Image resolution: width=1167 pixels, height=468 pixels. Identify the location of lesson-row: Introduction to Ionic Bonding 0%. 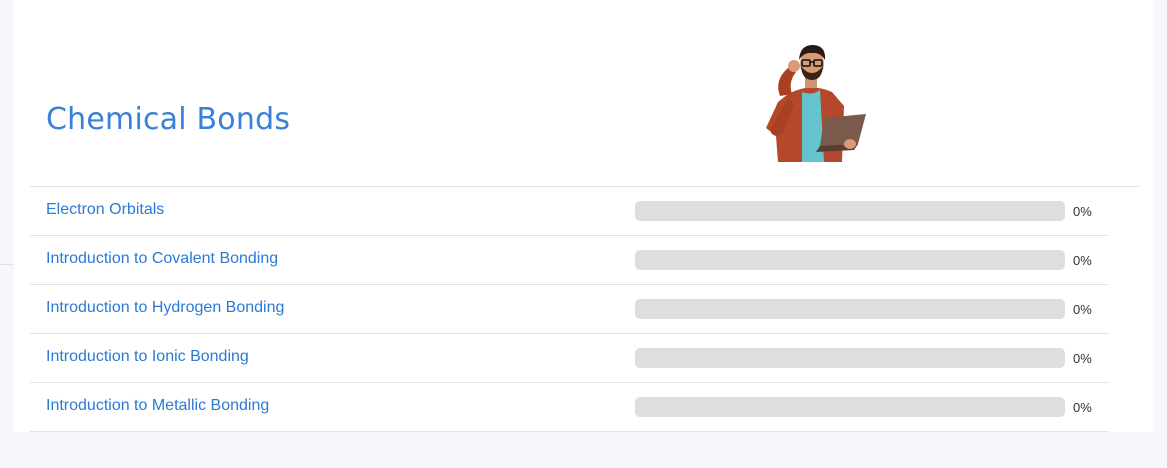
(569, 358).